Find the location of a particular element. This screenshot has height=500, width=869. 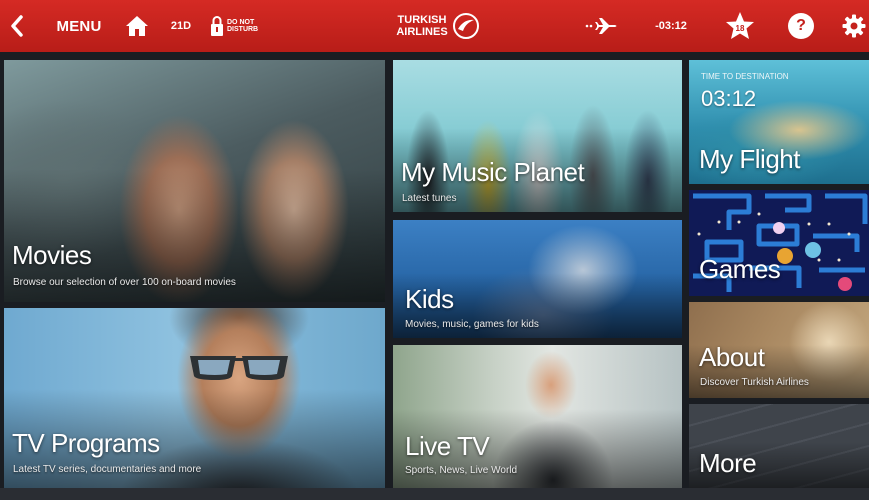

chevron-left-icon is located at coordinates (17, 26).